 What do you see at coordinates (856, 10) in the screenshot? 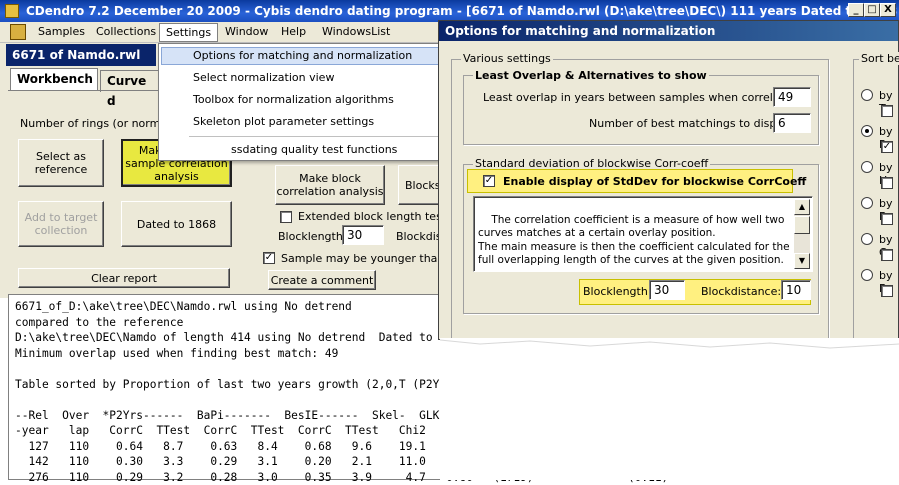
I see `minimize-button: _` at bounding box center [856, 10].